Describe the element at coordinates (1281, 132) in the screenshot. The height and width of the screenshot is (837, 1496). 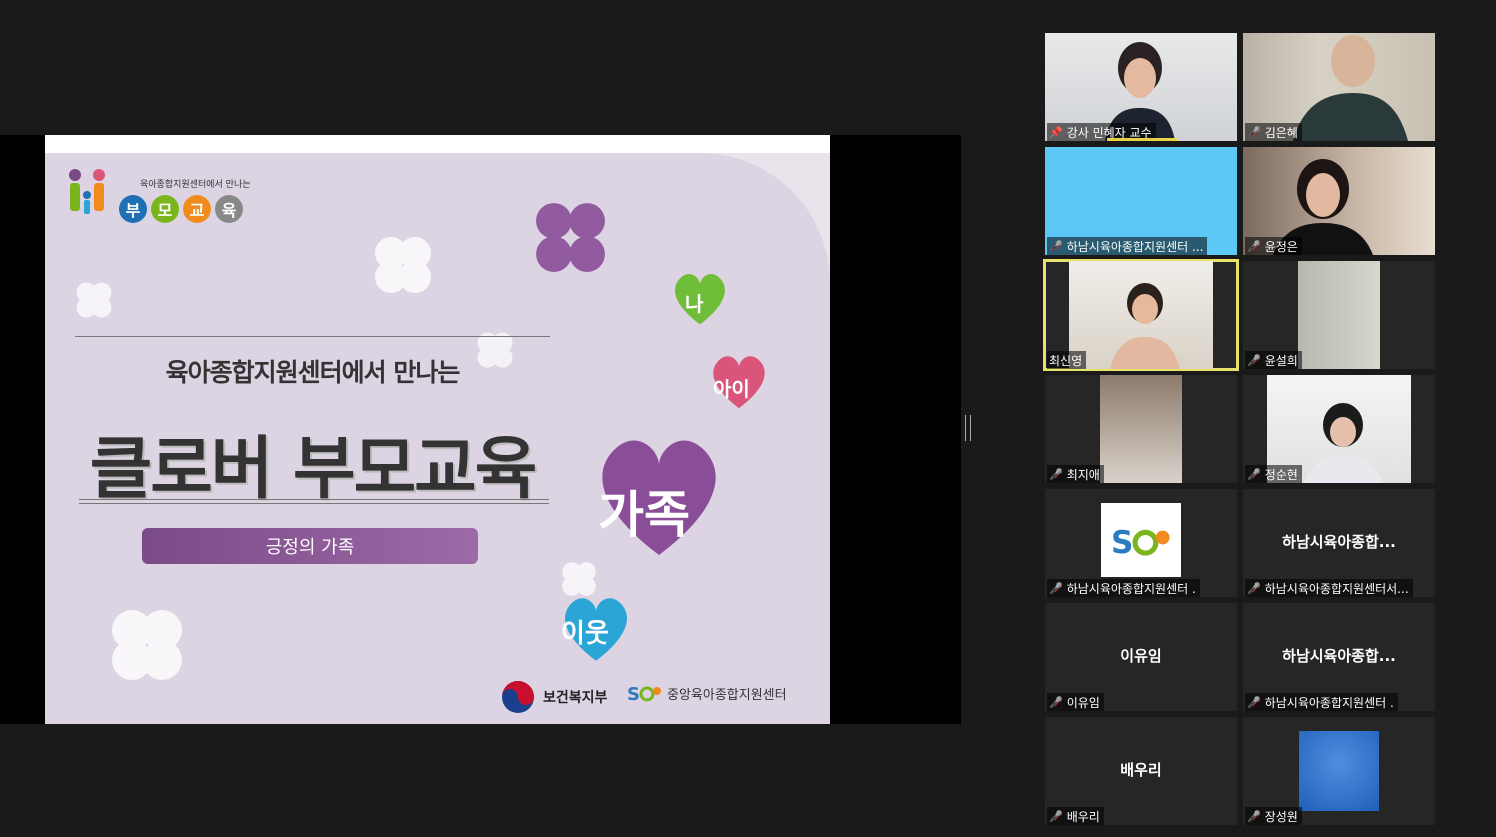
I see `participant-name: 김은혜` at that location.